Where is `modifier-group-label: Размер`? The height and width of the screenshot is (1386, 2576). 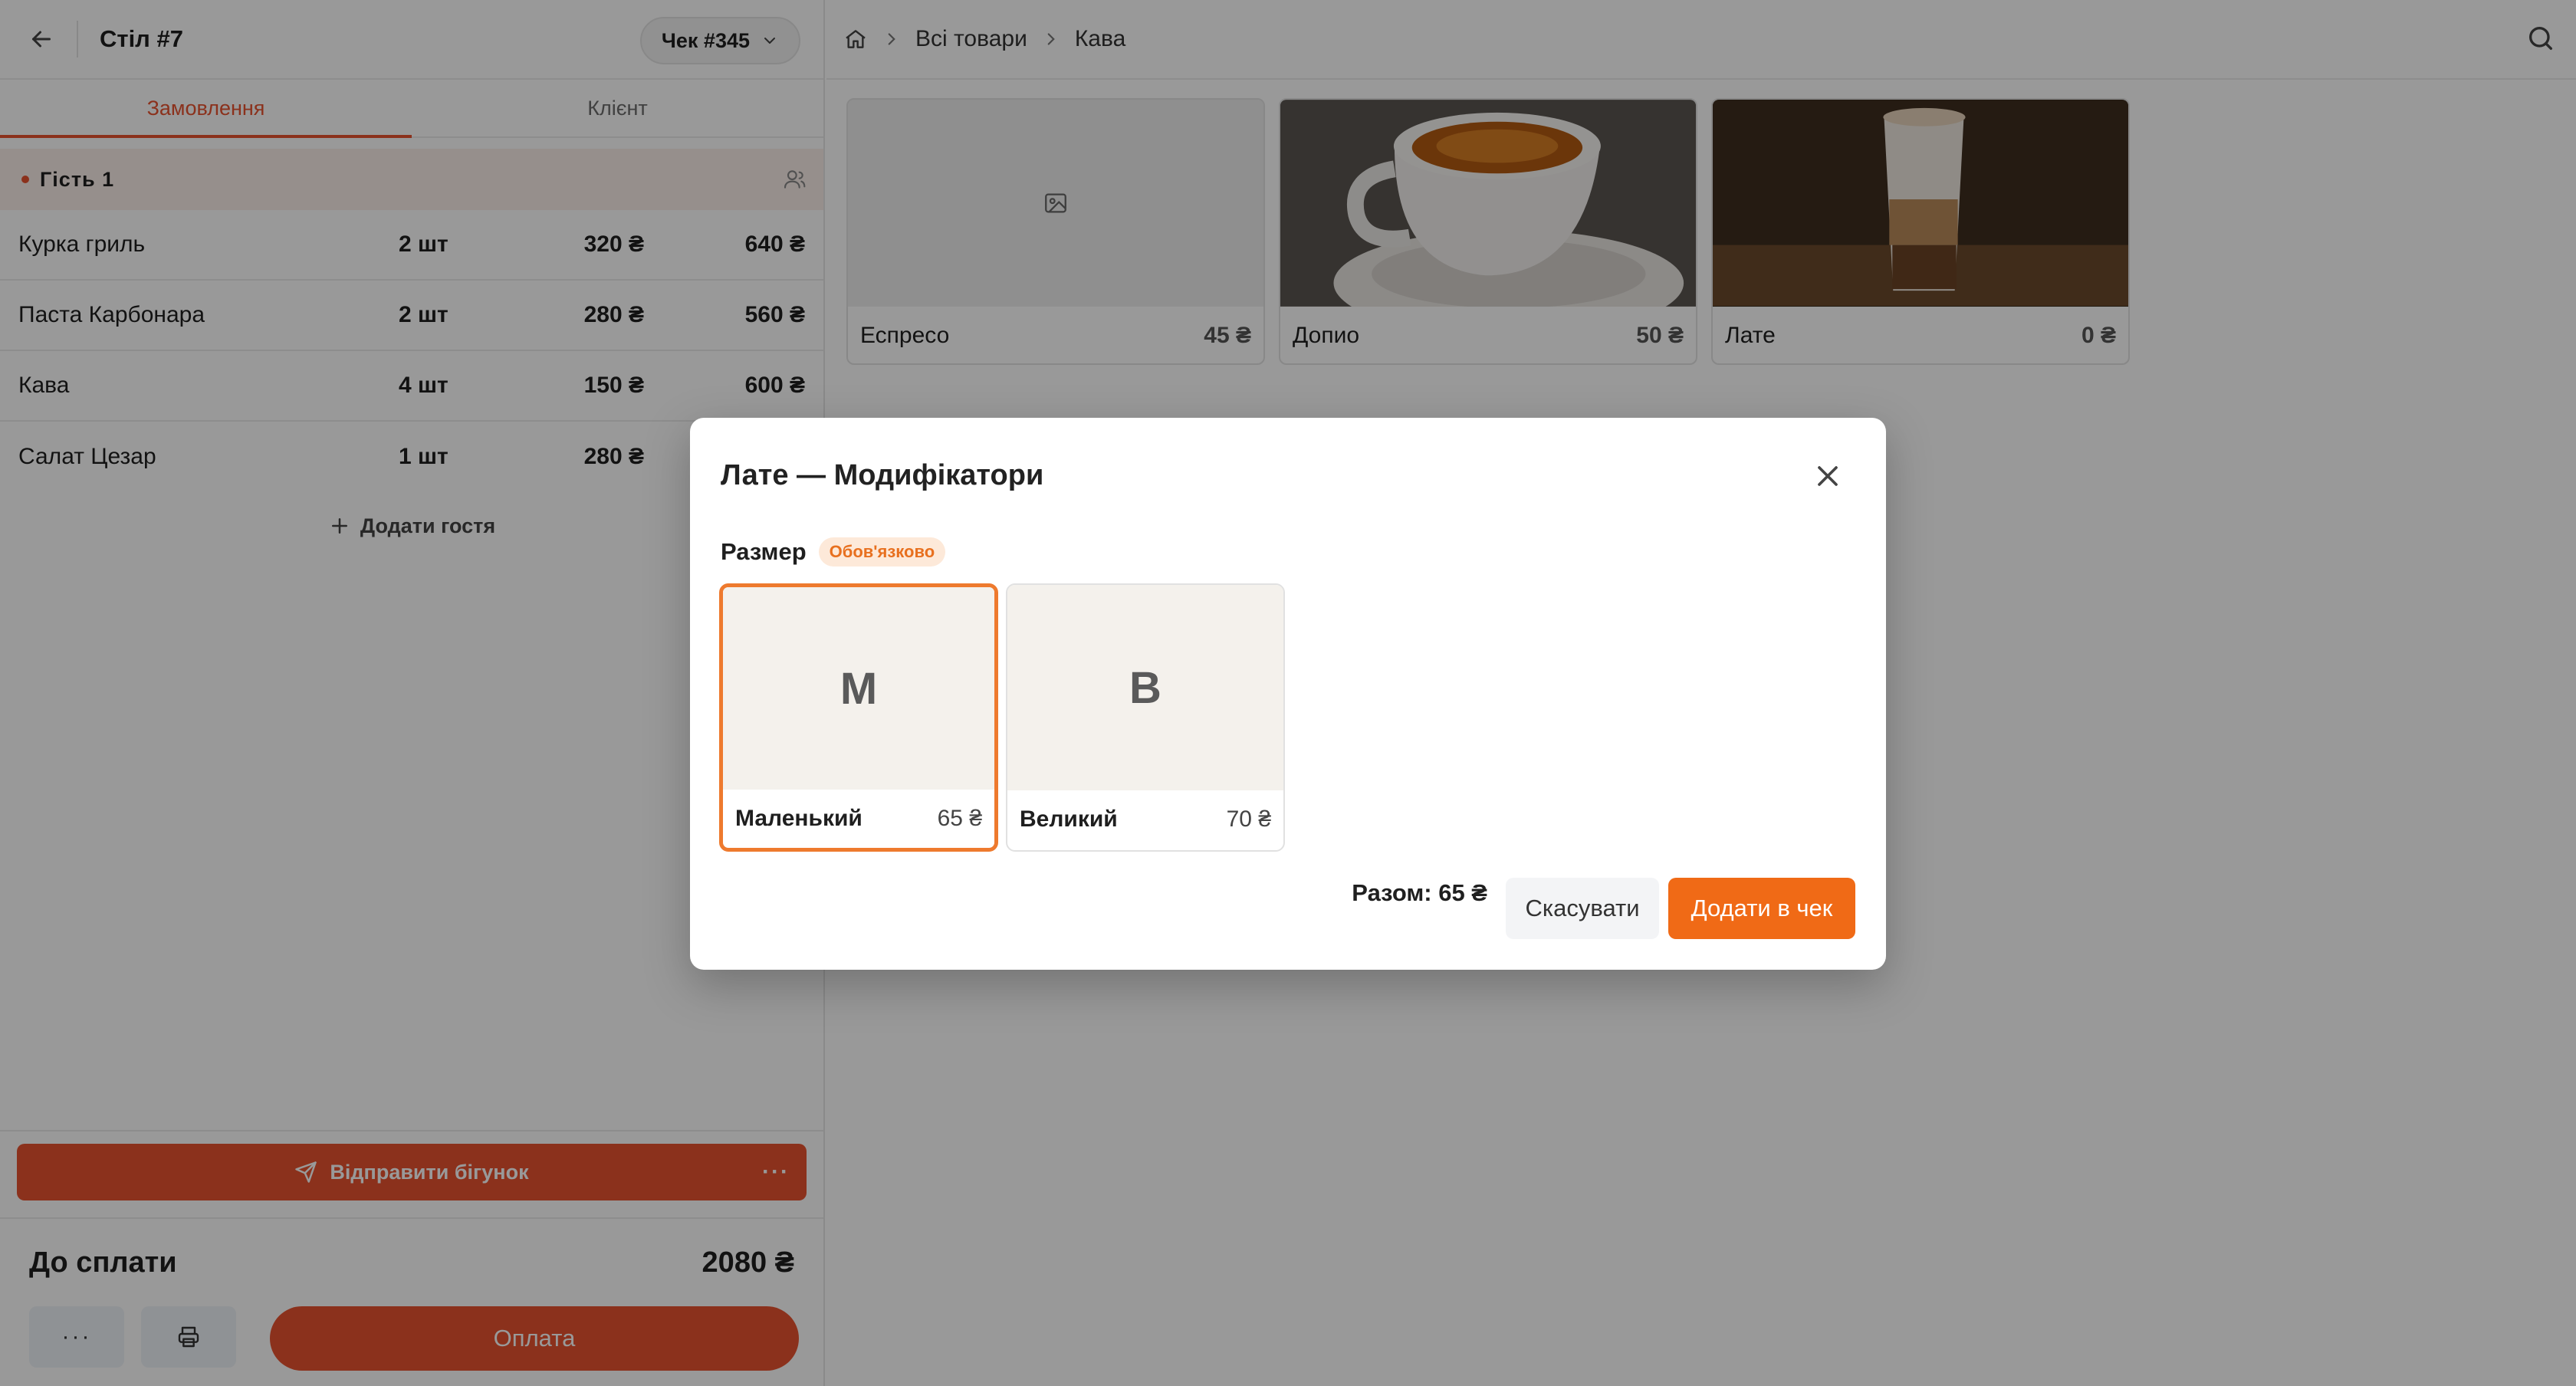 modifier-group-label: Размер is located at coordinates (764, 552).